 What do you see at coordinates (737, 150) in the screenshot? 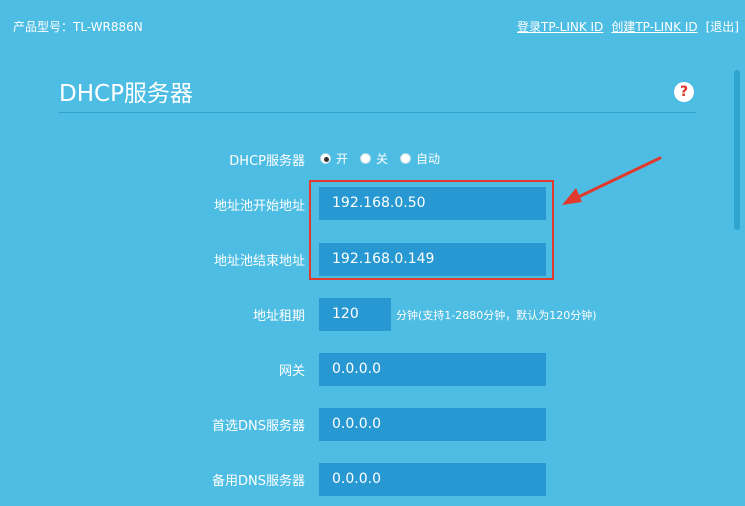
I see `scrollbar-thumb` at bounding box center [737, 150].